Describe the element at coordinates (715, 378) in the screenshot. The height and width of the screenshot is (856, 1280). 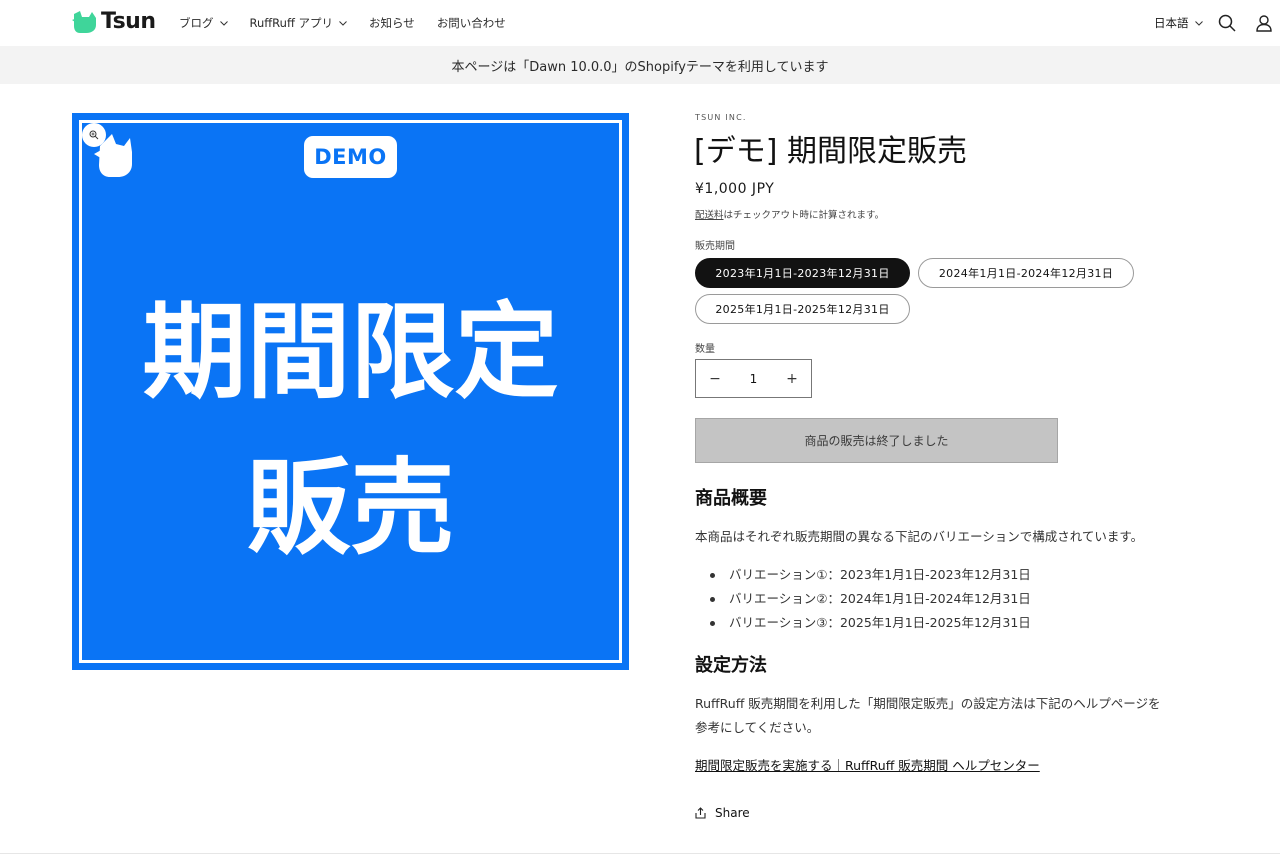
I see `quantity-minus-button: −` at that location.